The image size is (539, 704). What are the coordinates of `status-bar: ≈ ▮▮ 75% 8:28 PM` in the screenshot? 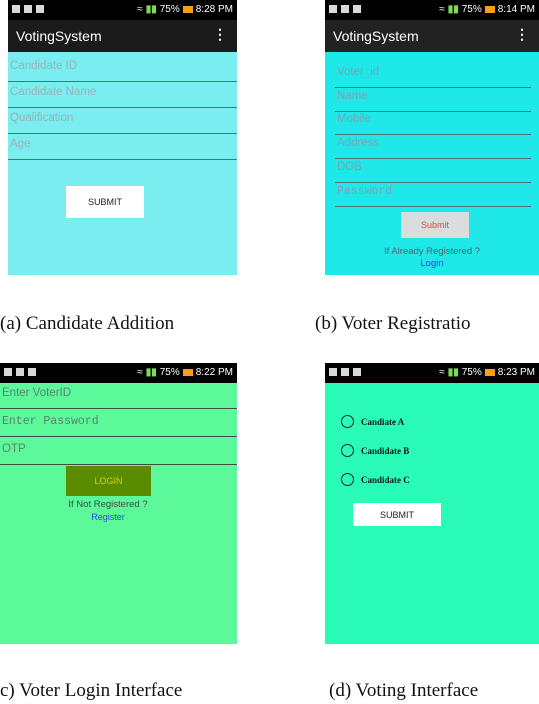 It's located at (122, 10).